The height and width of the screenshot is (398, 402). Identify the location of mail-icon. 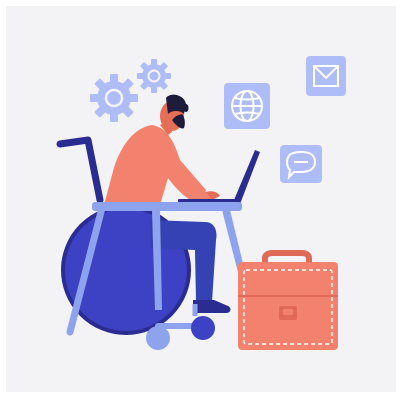
(326, 76).